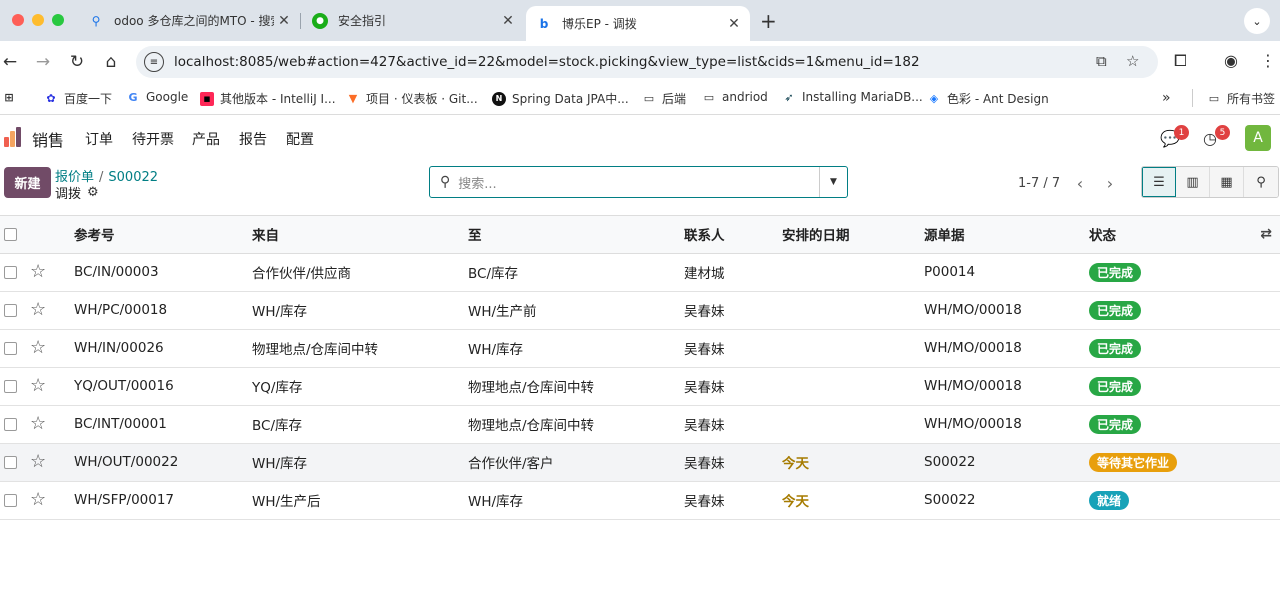 The image size is (1280, 599). I want to click on tab-search-icon: ⌄, so click(1257, 21).